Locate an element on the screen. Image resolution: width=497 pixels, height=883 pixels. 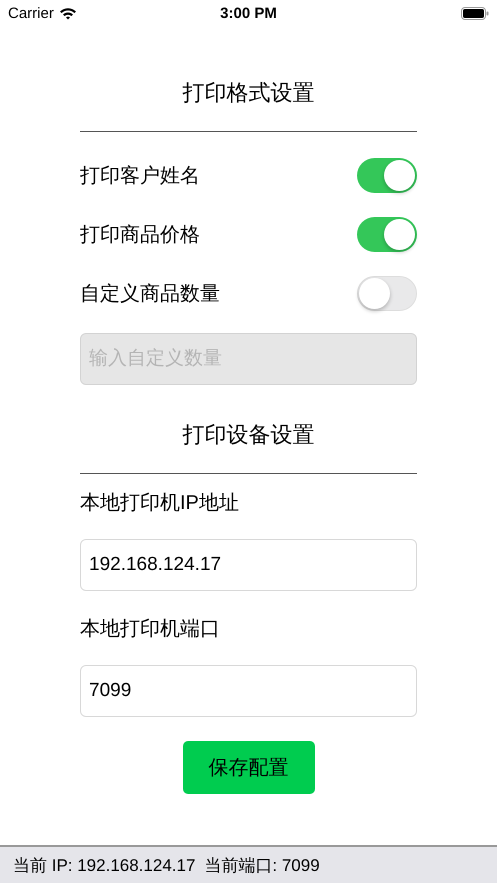
setting-label: 打印商品价格 is located at coordinates (140, 235).